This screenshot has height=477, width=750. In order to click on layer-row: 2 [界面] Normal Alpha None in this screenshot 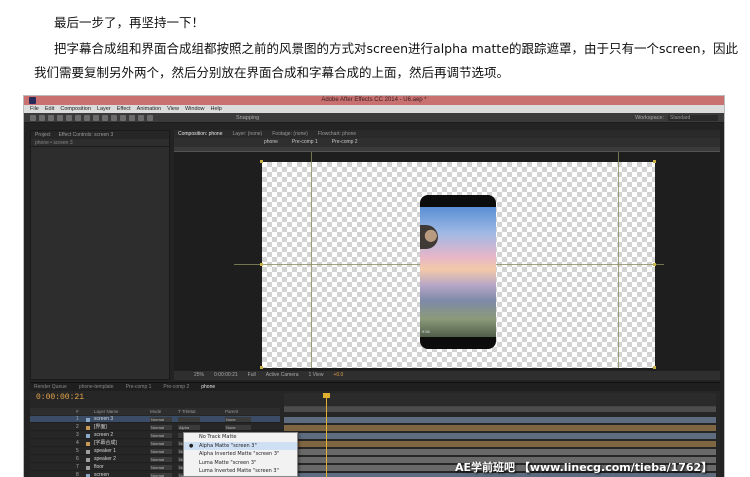, I will do `click(155, 427)`.